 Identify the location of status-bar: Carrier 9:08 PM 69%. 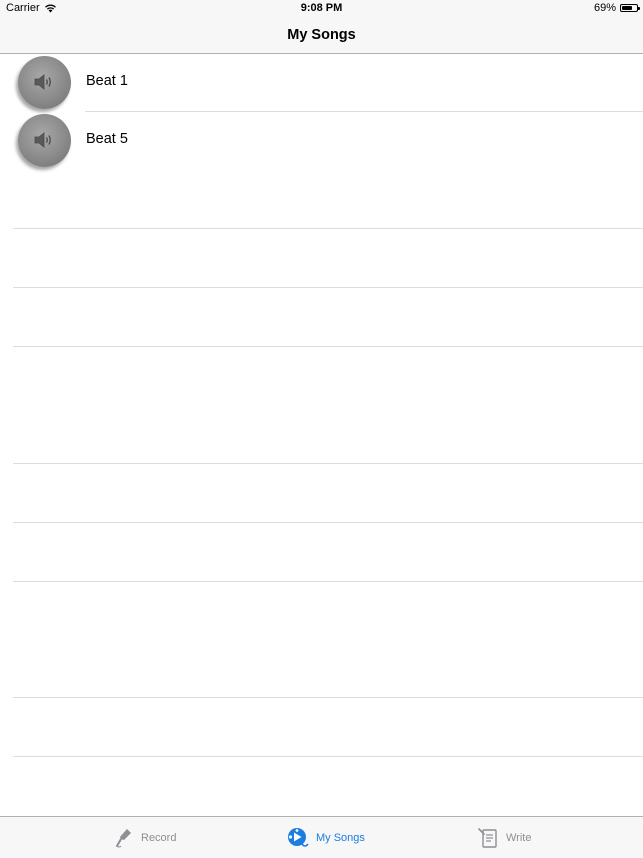
(321, 8).